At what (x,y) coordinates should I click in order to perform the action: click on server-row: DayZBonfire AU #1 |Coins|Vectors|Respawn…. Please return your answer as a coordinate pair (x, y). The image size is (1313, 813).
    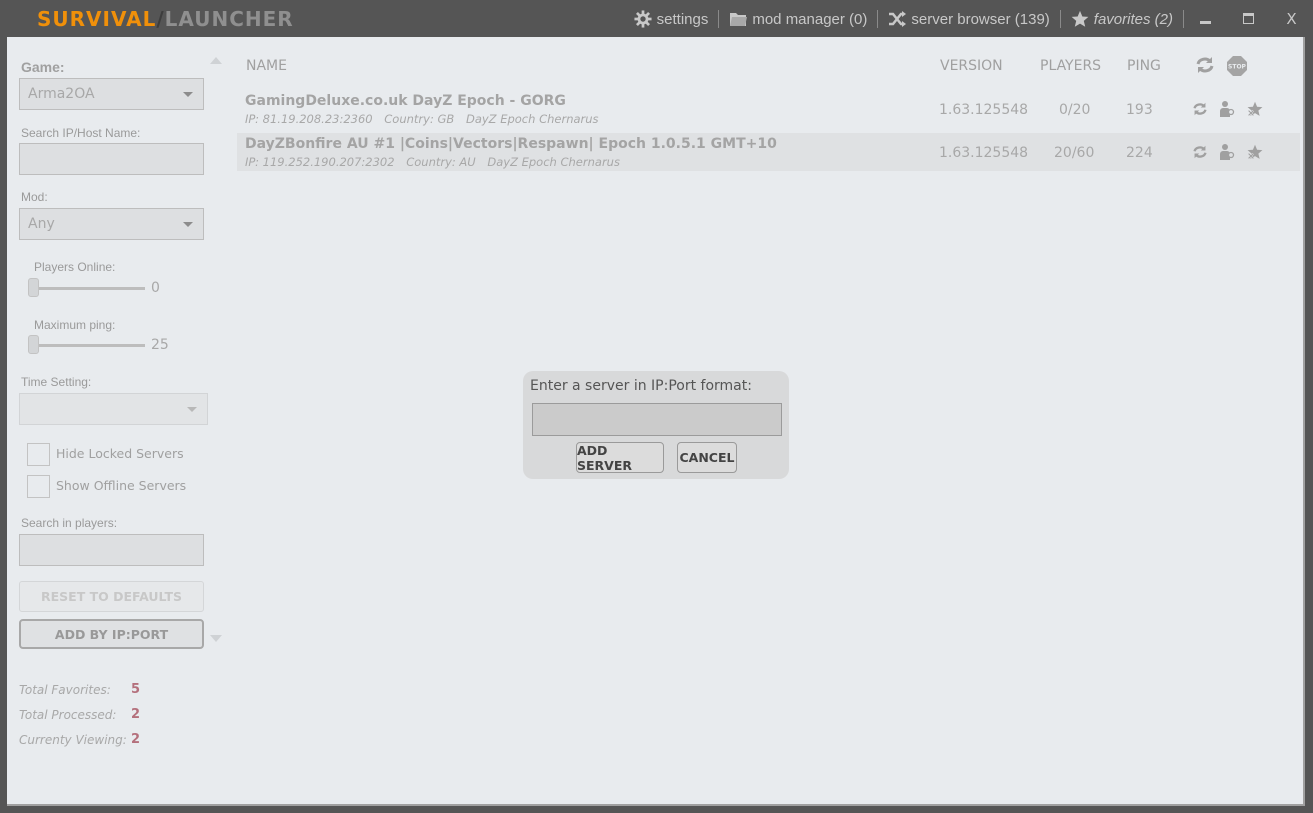
    Looking at the image, I should click on (768, 152).